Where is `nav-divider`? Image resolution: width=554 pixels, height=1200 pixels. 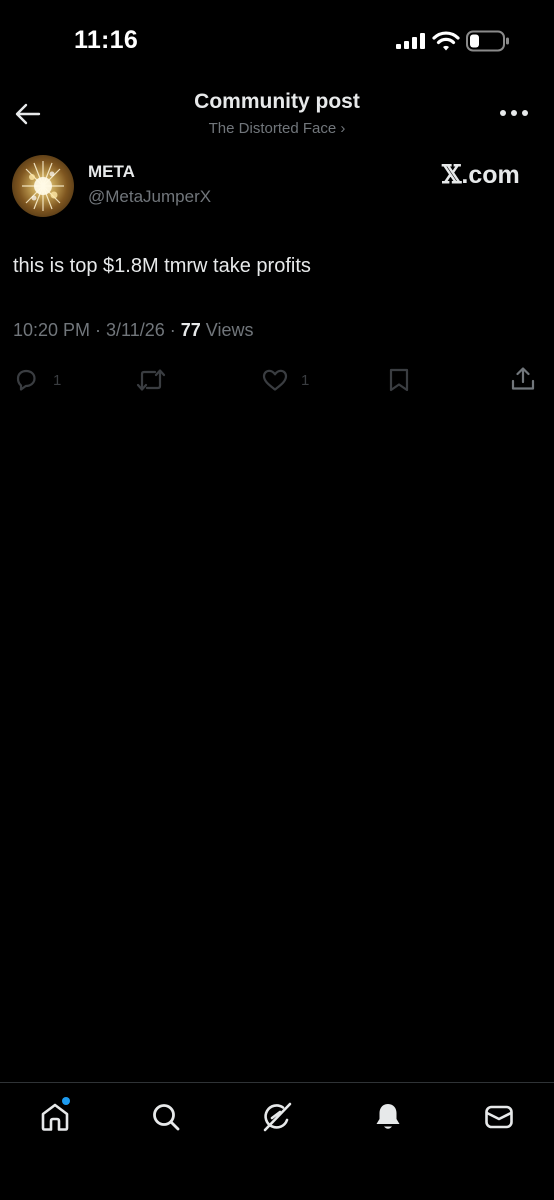
nav-divider is located at coordinates (277, 1082).